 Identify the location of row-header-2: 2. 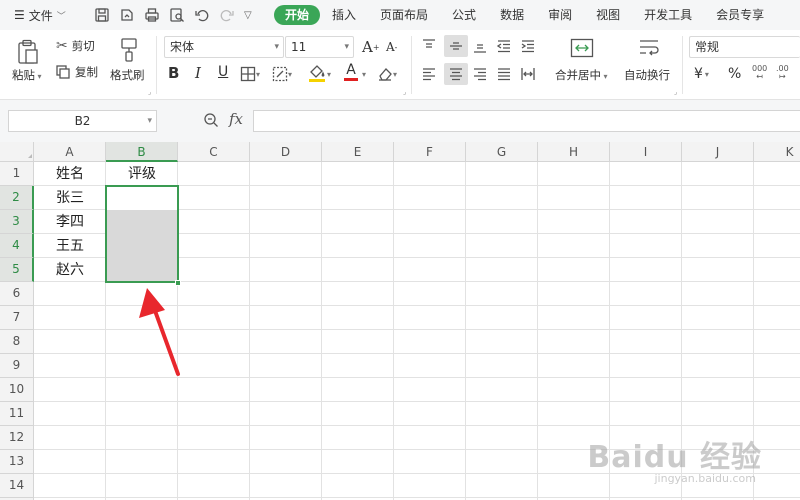
(17, 198).